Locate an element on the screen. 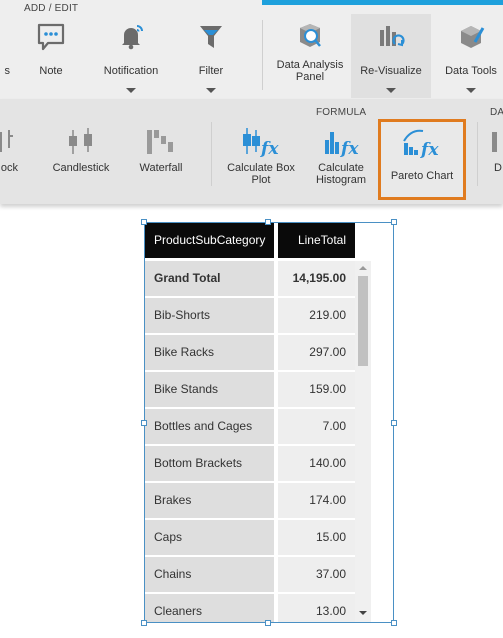 Image resolution: width=503 pixels, height=638 pixels. filter-button: Filter is located at coordinates (211, 56).